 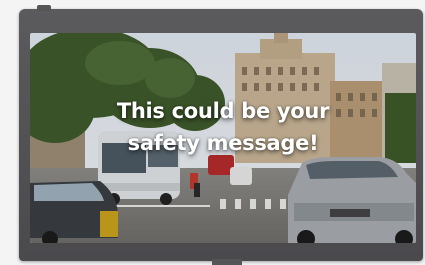 I want to click on monitor-stand, so click(x=227, y=262).